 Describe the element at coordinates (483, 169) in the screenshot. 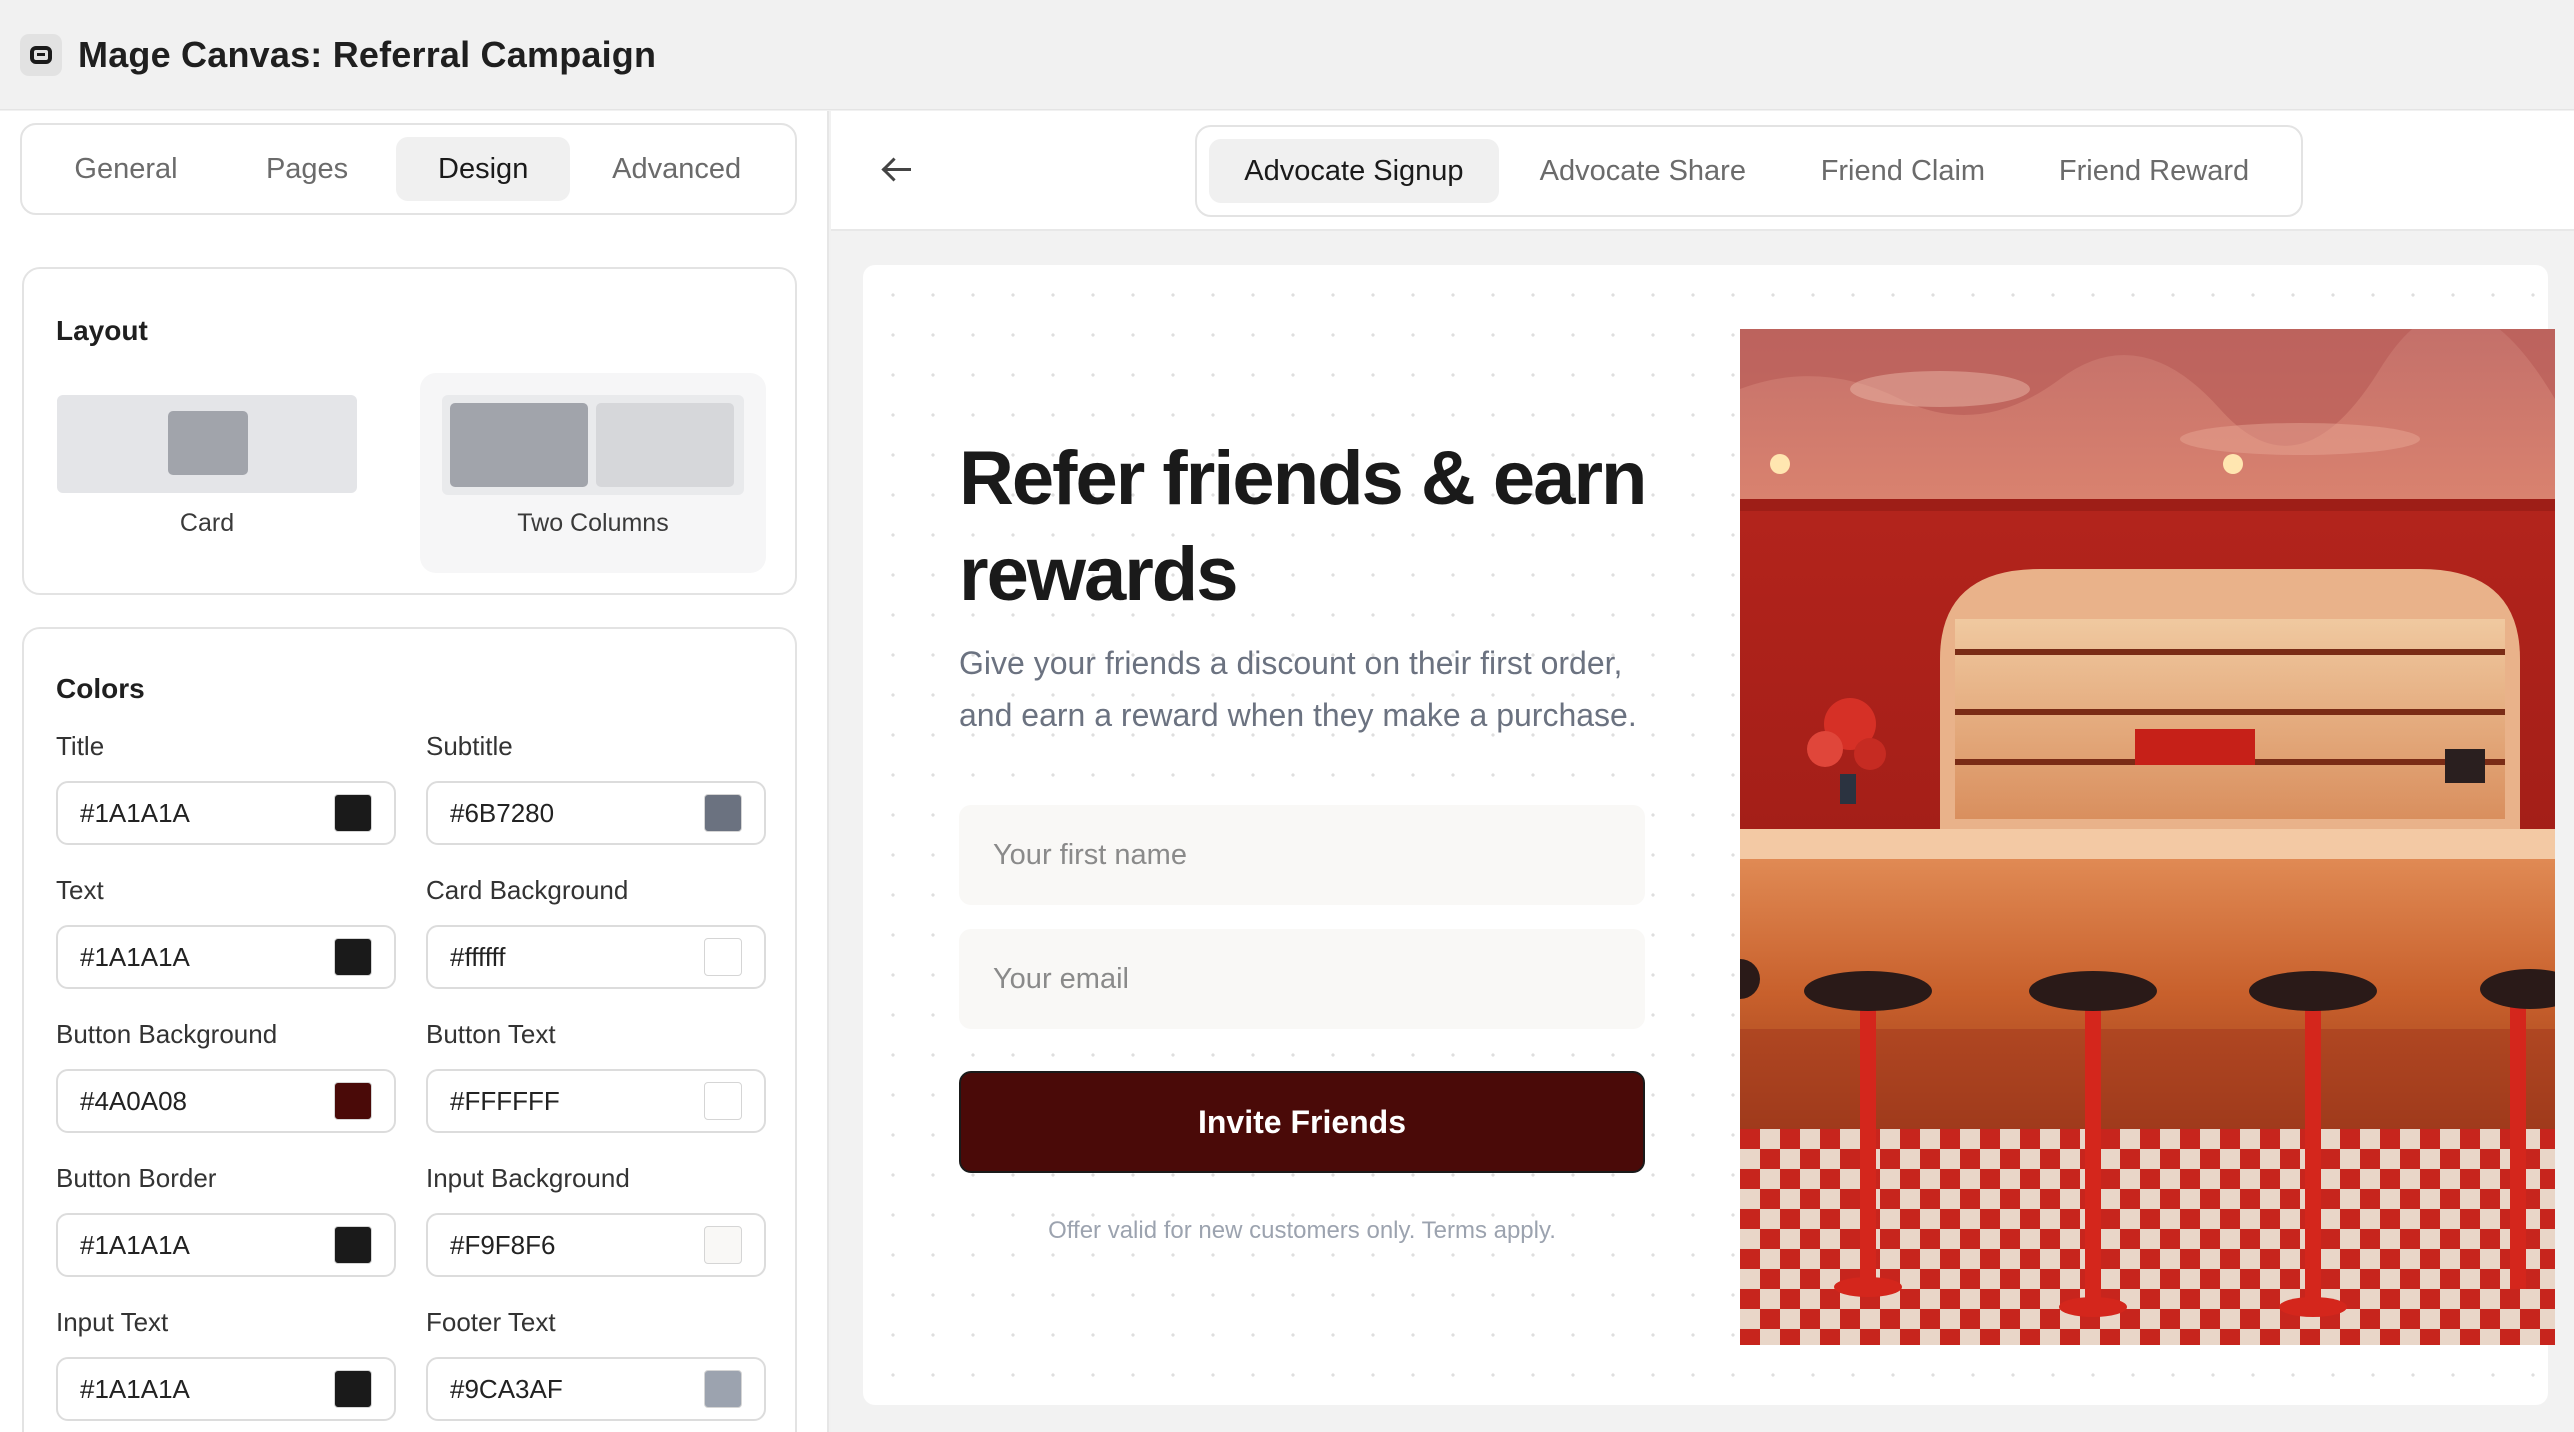

I see `tab-design: Design` at that location.